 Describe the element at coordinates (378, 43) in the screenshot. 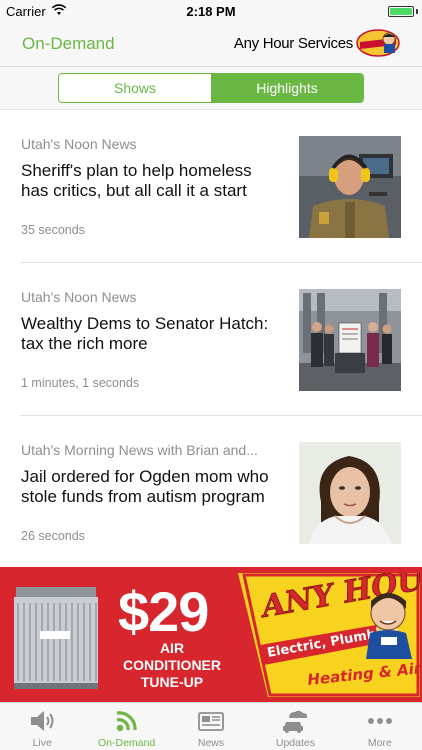

I see `any-hour-logo-icon` at that location.